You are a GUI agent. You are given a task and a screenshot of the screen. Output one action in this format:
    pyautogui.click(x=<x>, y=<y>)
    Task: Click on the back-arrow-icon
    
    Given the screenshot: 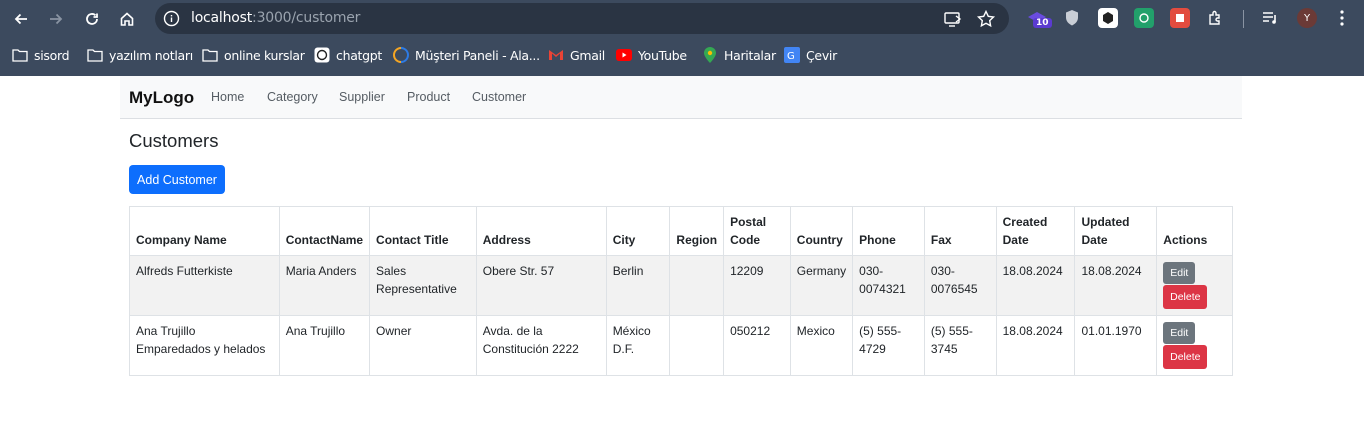 What is the action you would take?
    pyautogui.click(x=21, y=19)
    